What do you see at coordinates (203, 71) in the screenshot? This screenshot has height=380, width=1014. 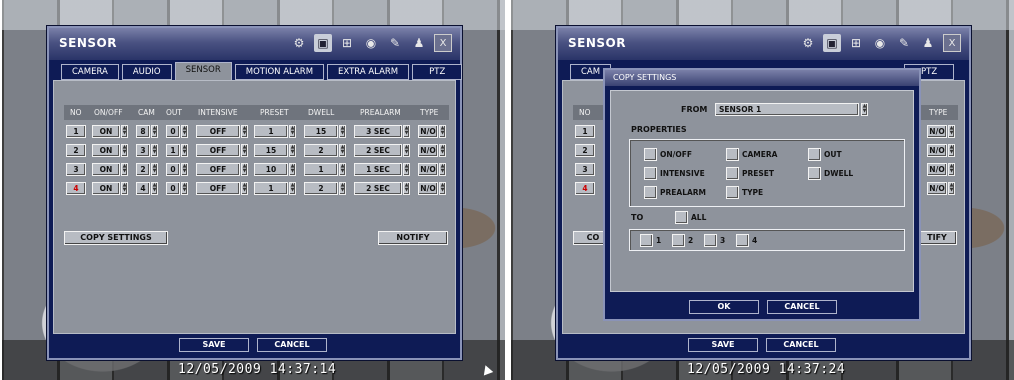 I see `tab-sensor: SENSOR` at bounding box center [203, 71].